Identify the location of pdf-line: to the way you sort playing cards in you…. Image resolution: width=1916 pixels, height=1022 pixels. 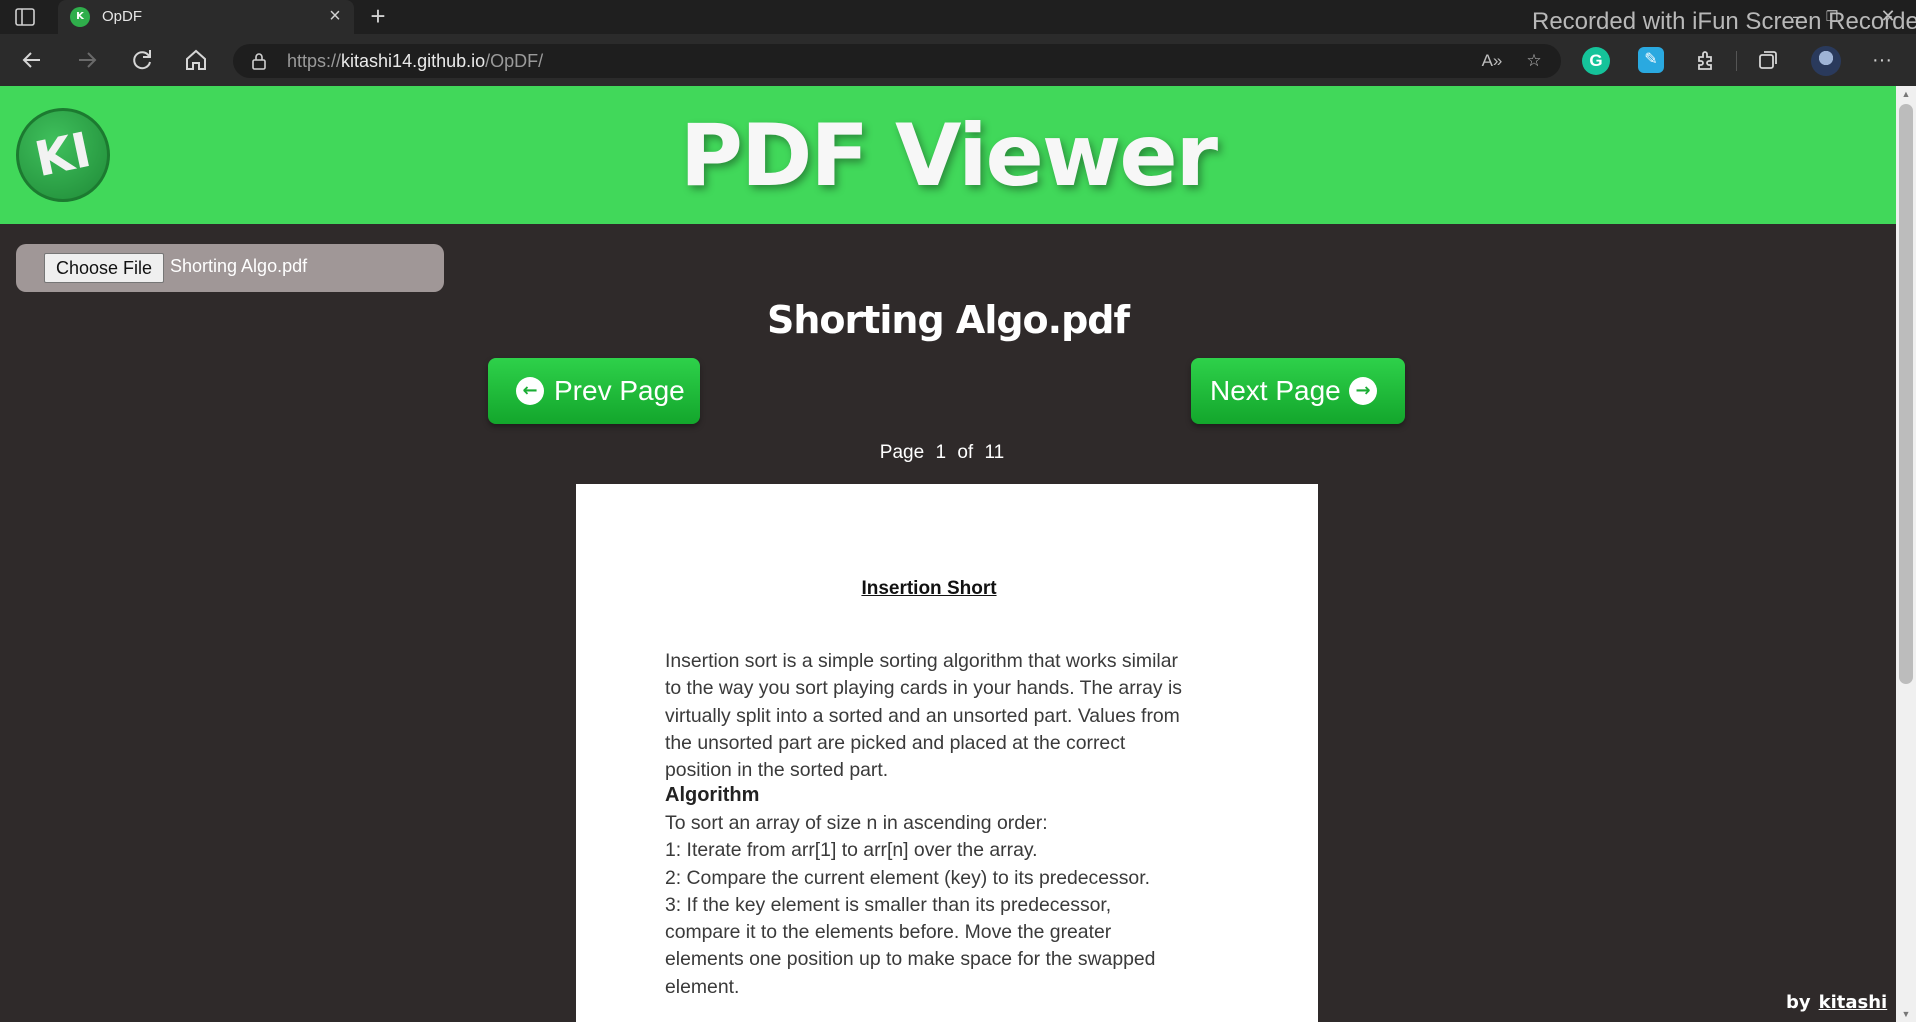
(923, 688).